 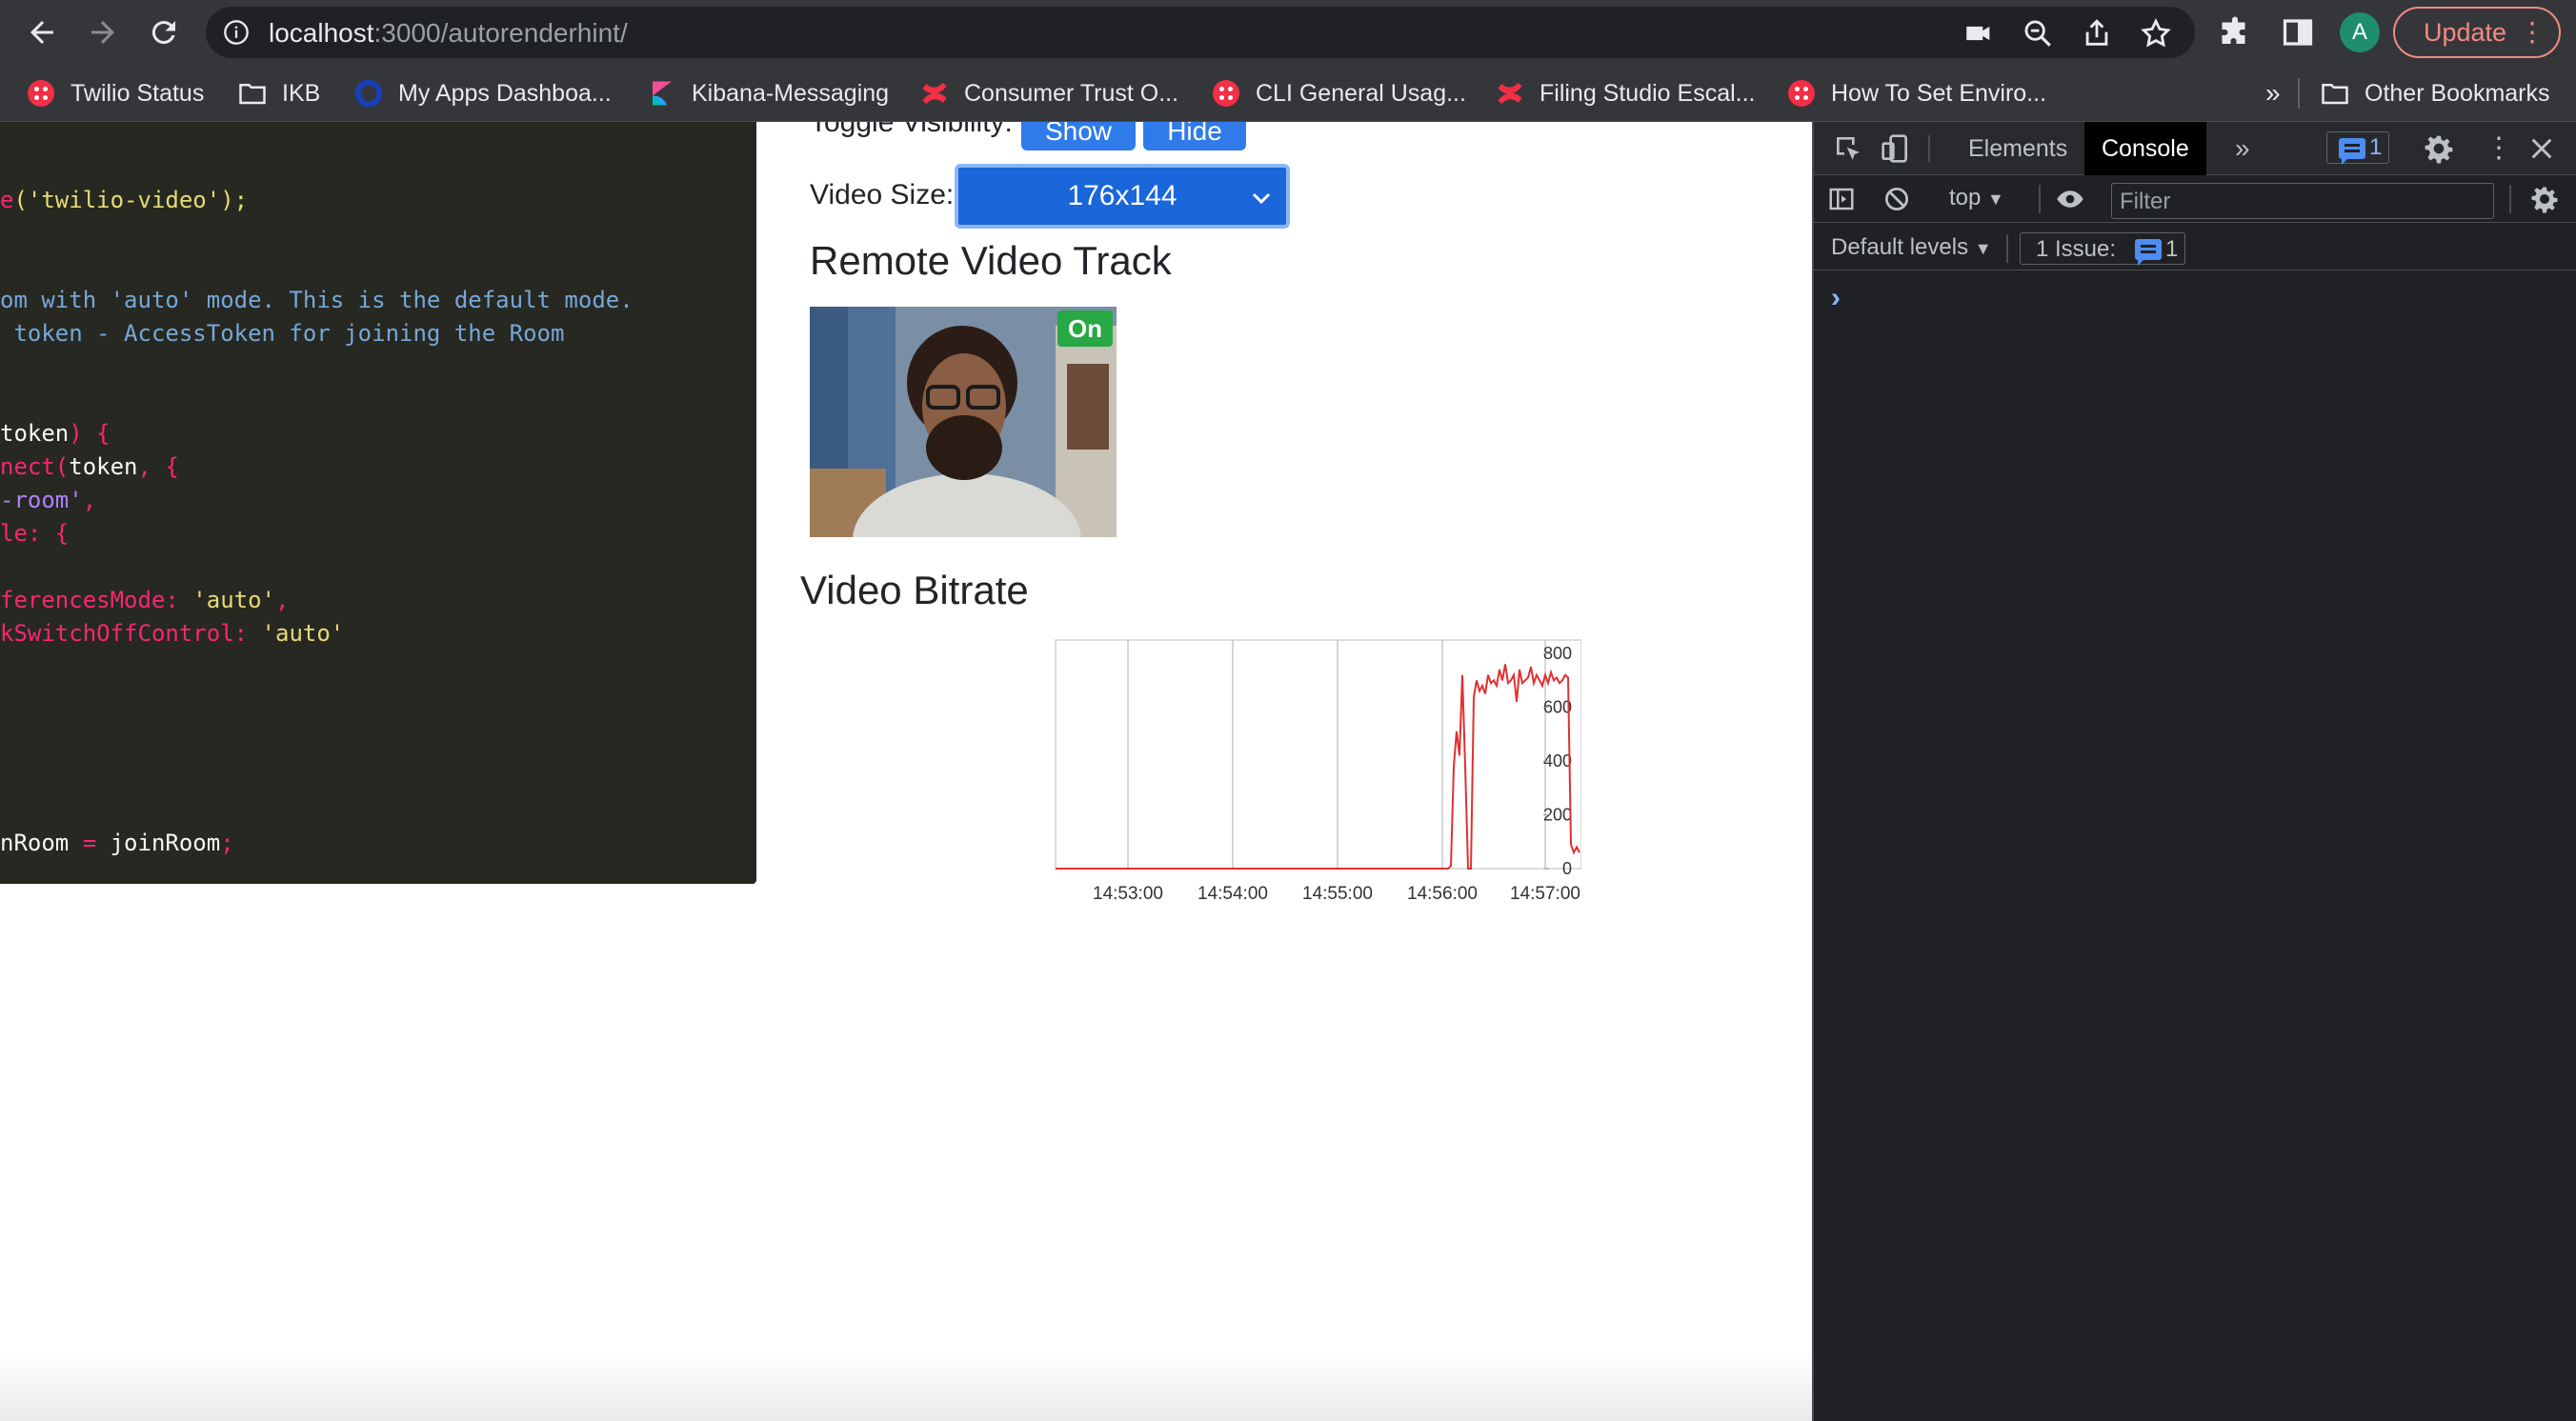 I want to click on profile-avatar: A, so click(x=2360, y=32).